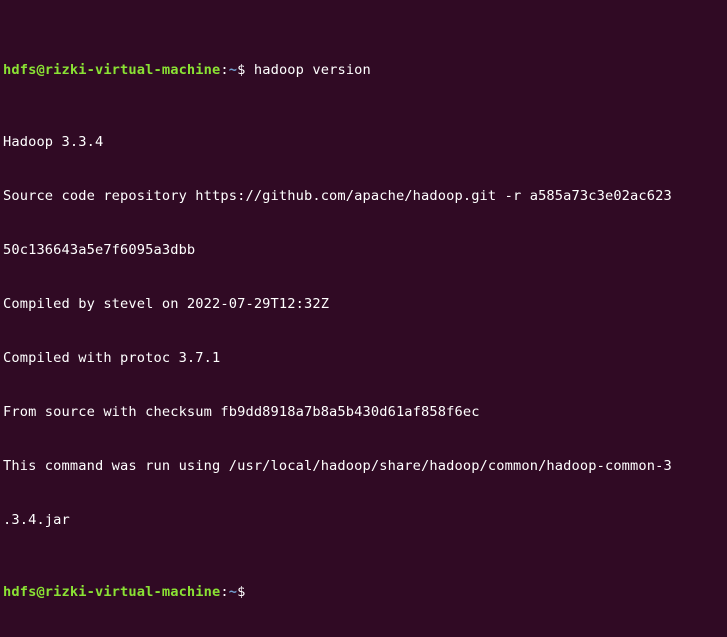 This screenshot has width=727, height=637. What do you see at coordinates (308, 70) in the screenshot?
I see `command-text: hadoop version` at bounding box center [308, 70].